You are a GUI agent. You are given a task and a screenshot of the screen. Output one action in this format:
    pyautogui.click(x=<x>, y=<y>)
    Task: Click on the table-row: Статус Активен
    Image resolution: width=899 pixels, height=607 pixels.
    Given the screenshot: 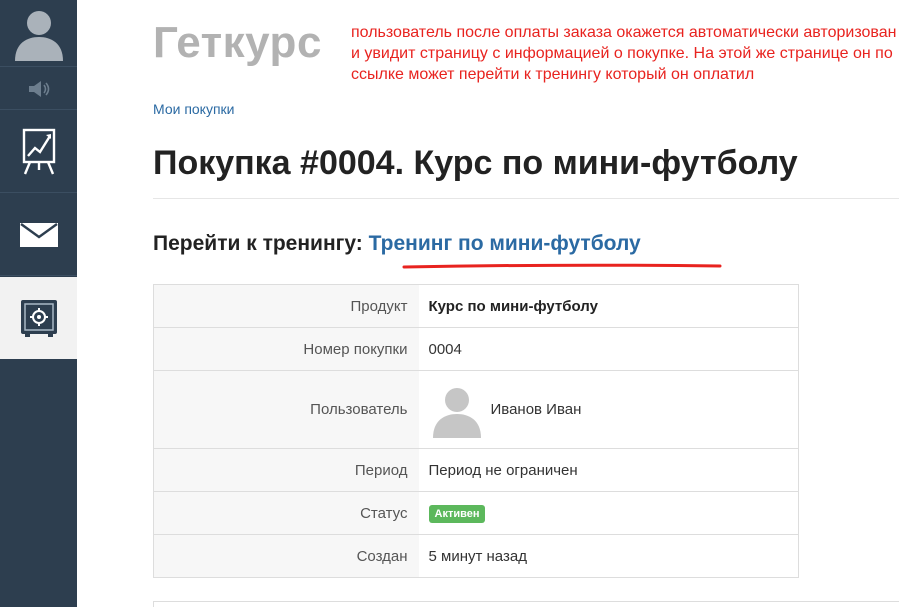 What is the action you would take?
    pyautogui.click(x=476, y=513)
    